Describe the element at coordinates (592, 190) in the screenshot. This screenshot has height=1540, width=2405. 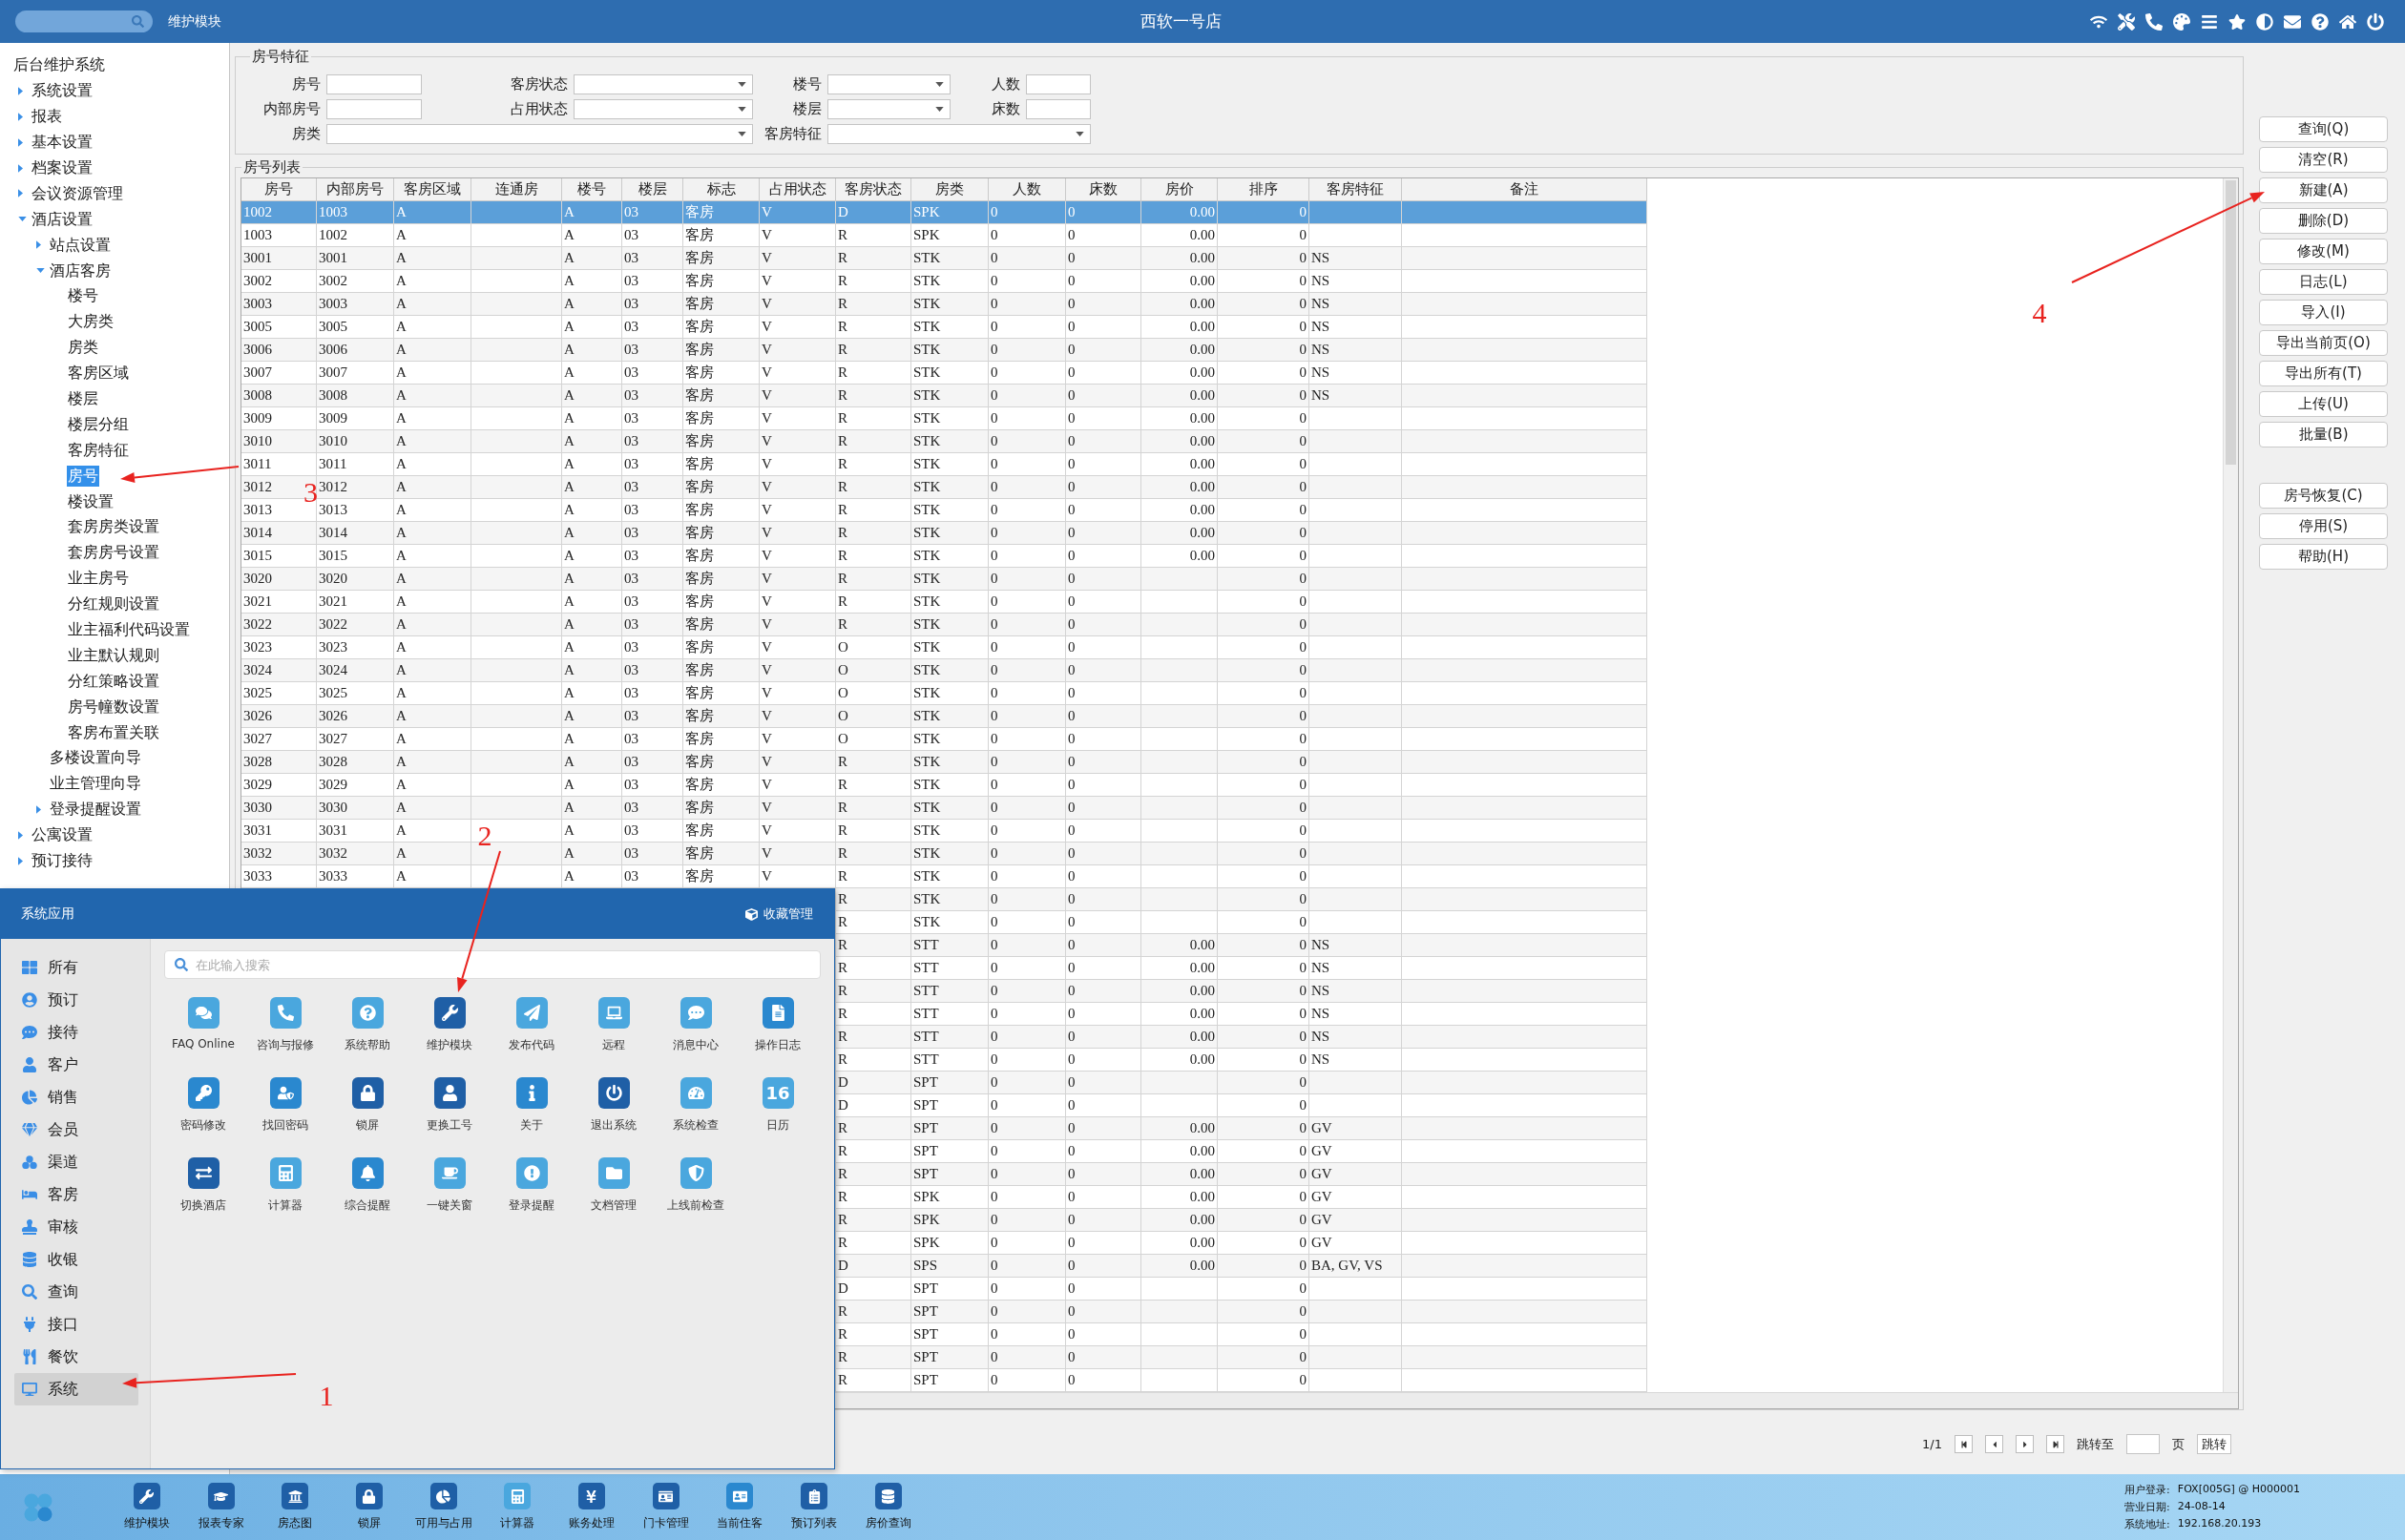
I see `column-header: 楼号` at that location.